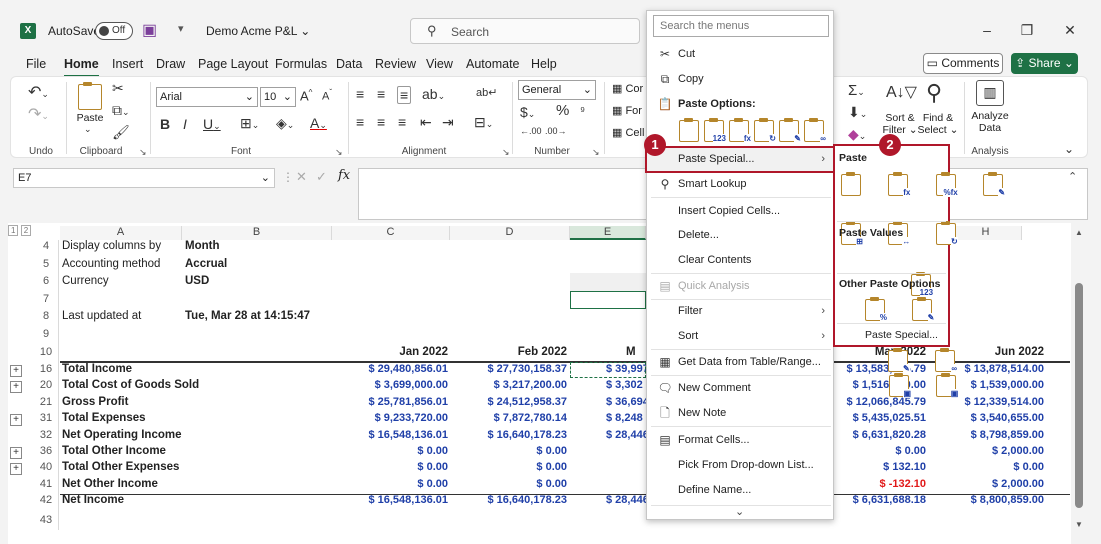 This screenshot has width=1101, height=544. I want to click on row-number: 43, so click(46, 520).